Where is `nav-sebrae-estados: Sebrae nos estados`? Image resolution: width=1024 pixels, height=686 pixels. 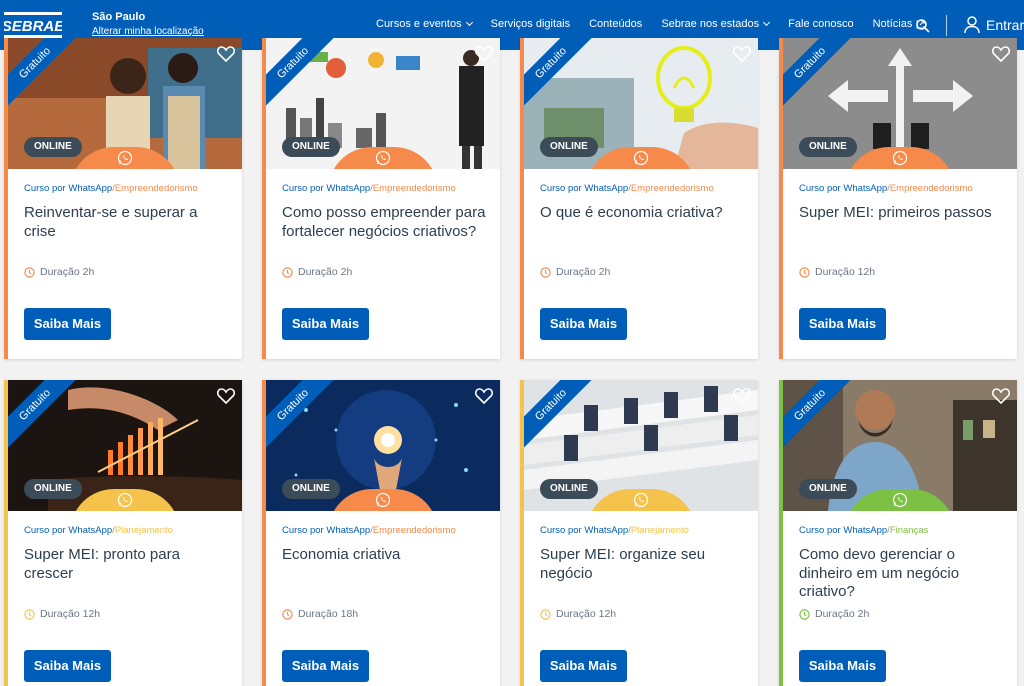 nav-sebrae-estados: Sebrae nos estados is located at coordinates (716, 24).